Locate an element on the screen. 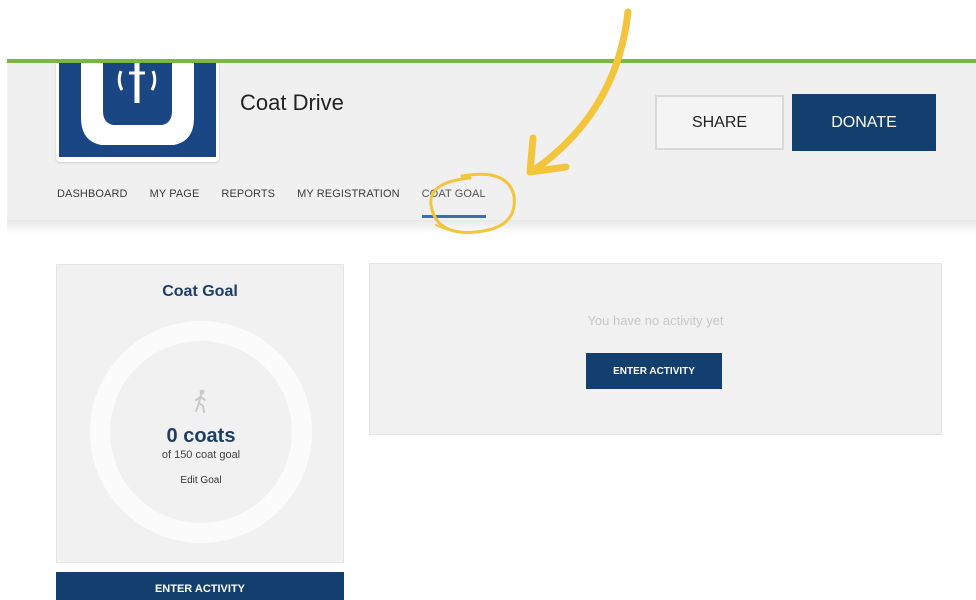  header-shadow is located at coordinates (491, 227).